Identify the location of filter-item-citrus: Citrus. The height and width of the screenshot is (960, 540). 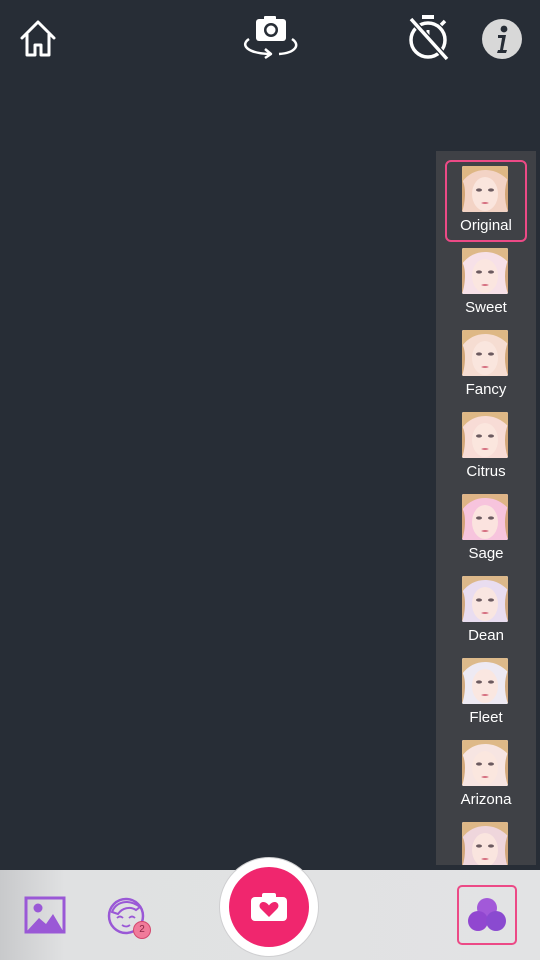
(486, 447).